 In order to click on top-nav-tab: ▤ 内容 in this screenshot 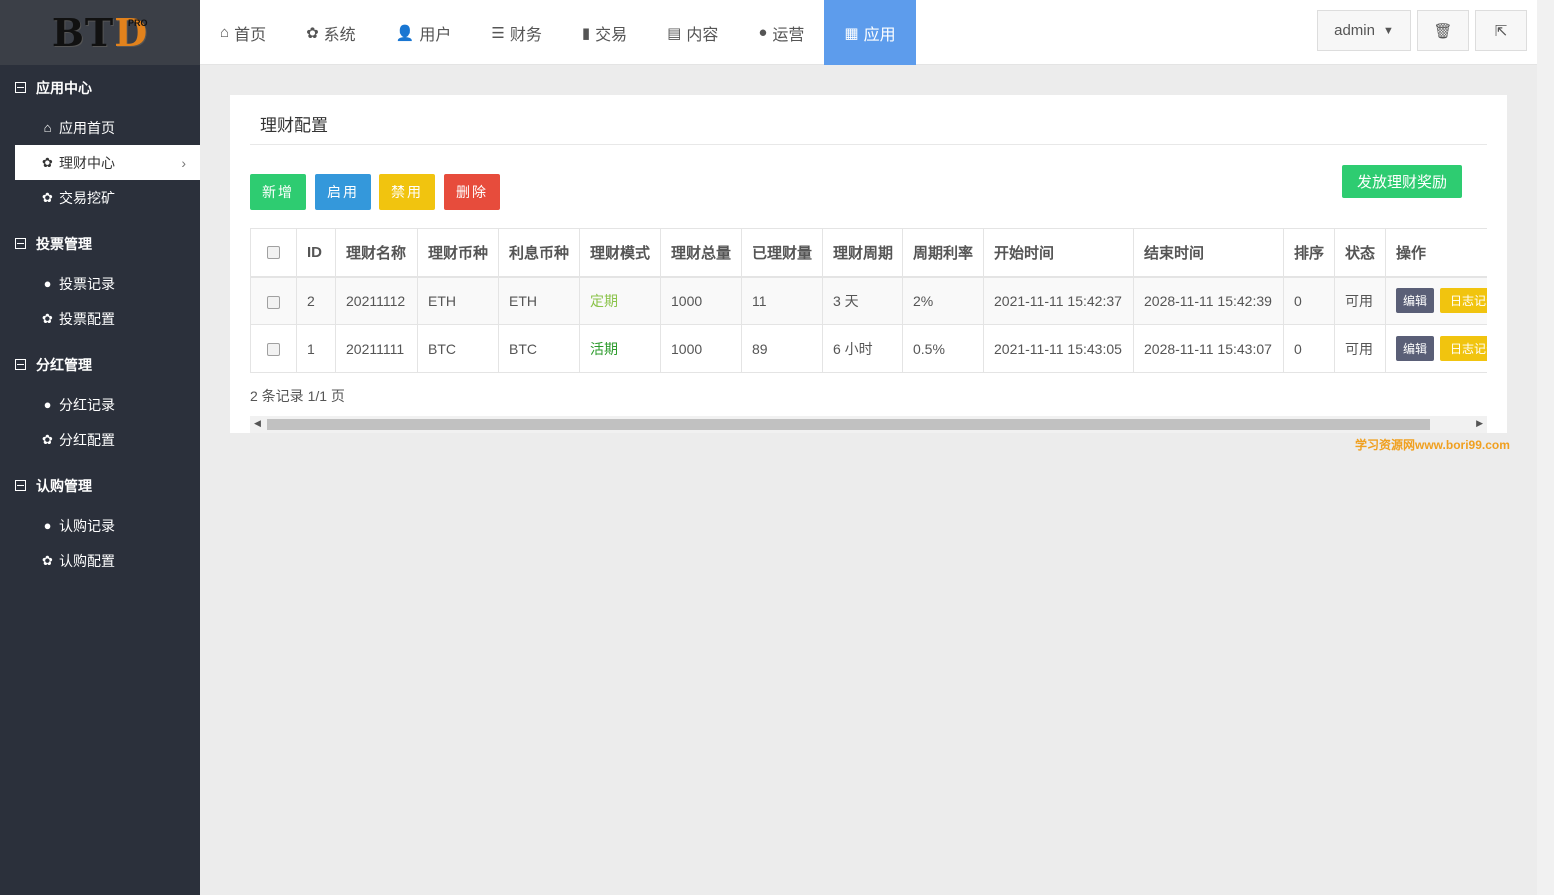, I will do `click(692, 32)`.